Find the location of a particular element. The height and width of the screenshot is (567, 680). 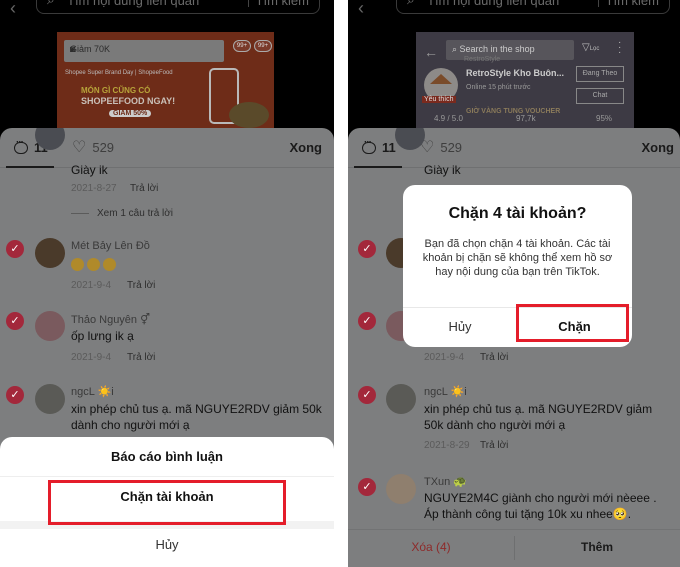

commenter-name: Mét Bảy Lên Đồ is located at coordinates (110, 246).